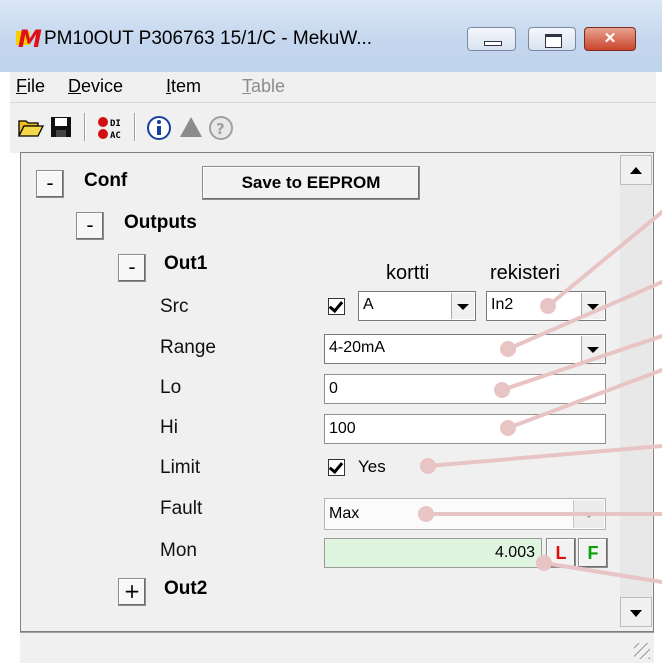 Image resolution: width=662 pixels, height=670 pixels. Describe the element at coordinates (548, 306) in the screenshot. I see `annotation-dot-src-register` at that location.